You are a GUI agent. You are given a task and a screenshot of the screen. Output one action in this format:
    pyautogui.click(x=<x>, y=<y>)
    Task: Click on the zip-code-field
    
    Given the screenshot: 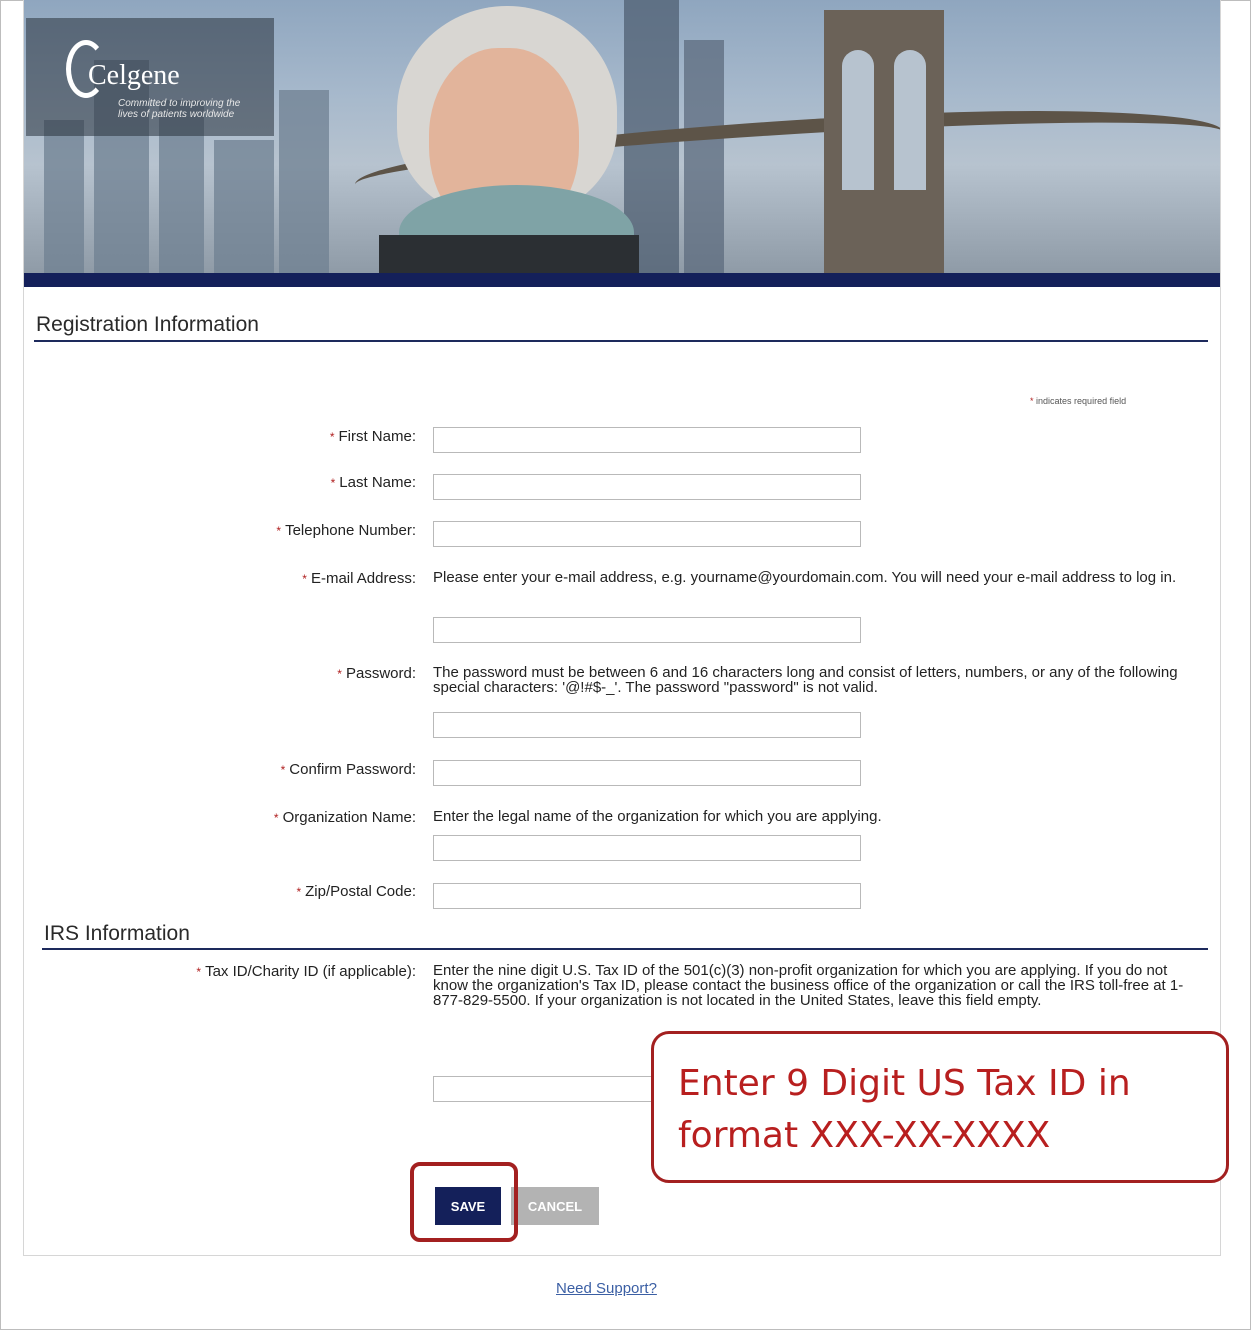 What is the action you would take?
    pyautogui.click(x=647, y=896)
    